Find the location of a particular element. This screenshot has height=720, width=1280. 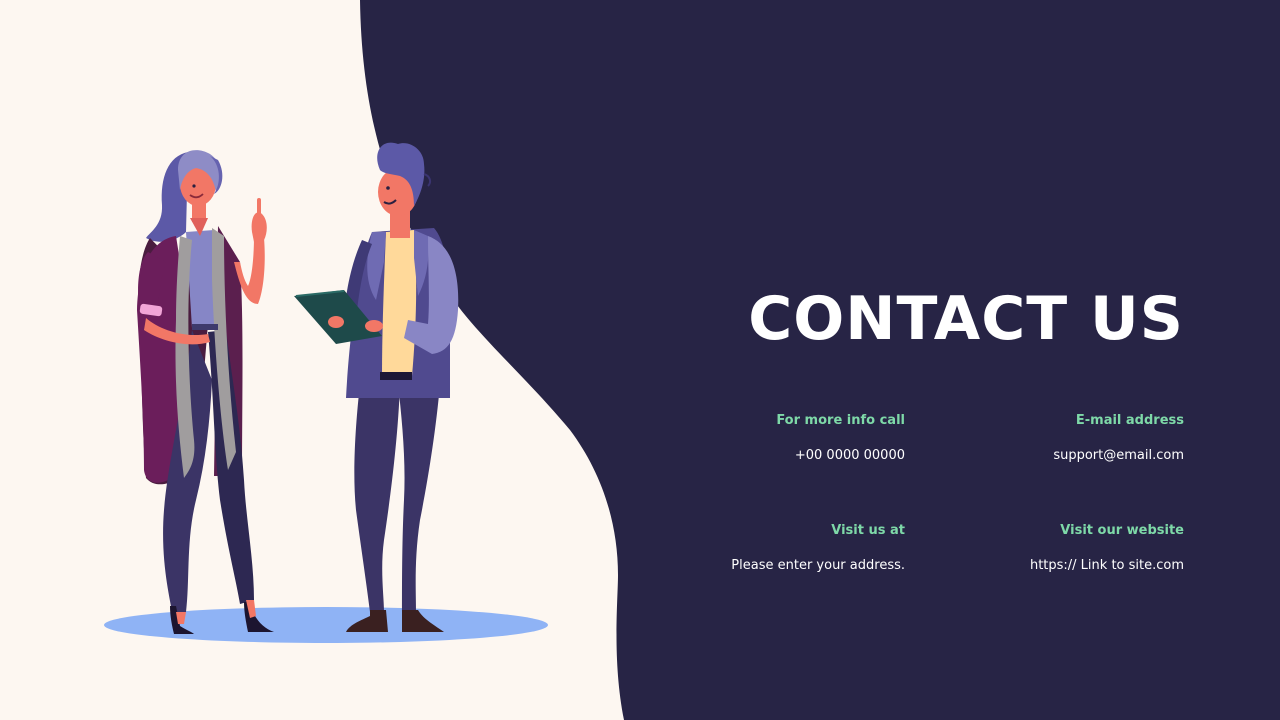

contact-website-label: Visit our website is located at coordinates (1122, 530).